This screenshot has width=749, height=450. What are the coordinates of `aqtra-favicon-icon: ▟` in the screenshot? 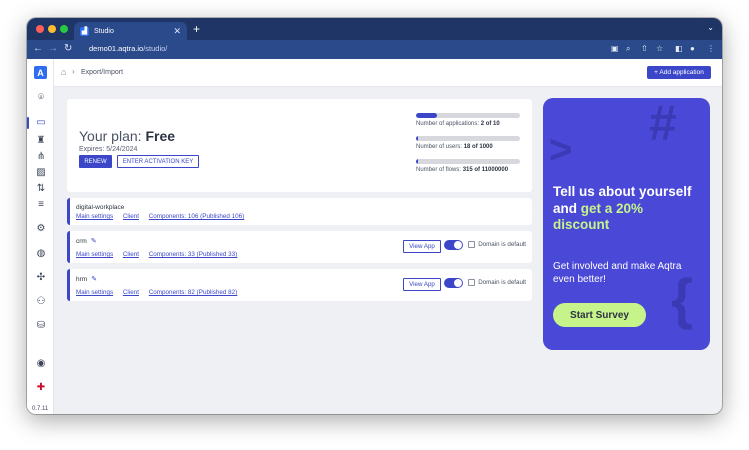 It's located at (84, 31).